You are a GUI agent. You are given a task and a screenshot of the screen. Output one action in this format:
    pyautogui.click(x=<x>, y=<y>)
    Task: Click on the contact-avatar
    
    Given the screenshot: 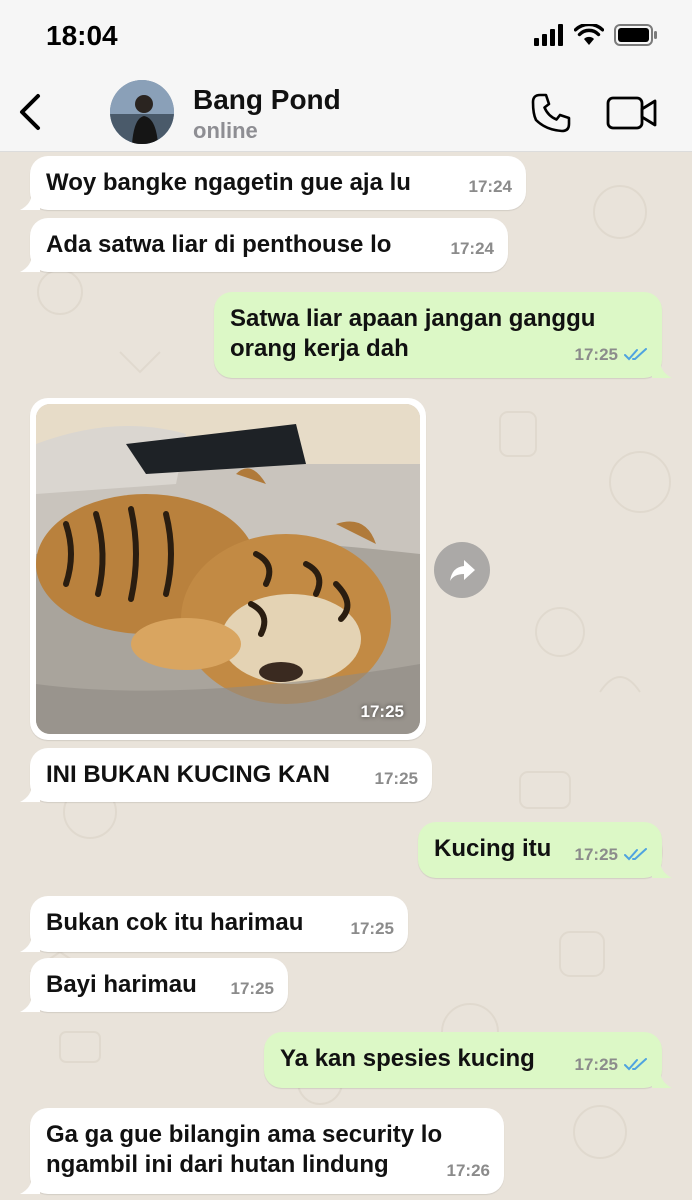 What is the action you would take?
    pyautogui.click(x=142, y=112)
    